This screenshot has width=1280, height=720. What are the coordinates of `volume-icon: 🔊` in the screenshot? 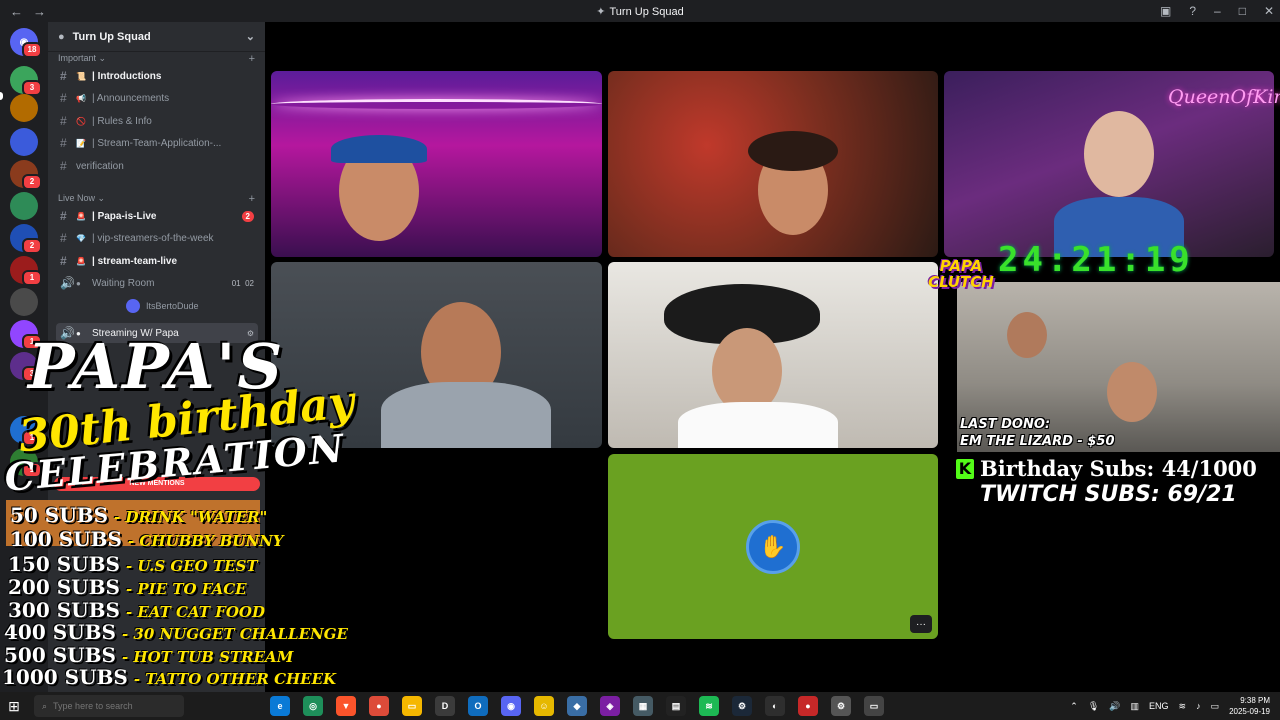 It's located at (1114, 706).